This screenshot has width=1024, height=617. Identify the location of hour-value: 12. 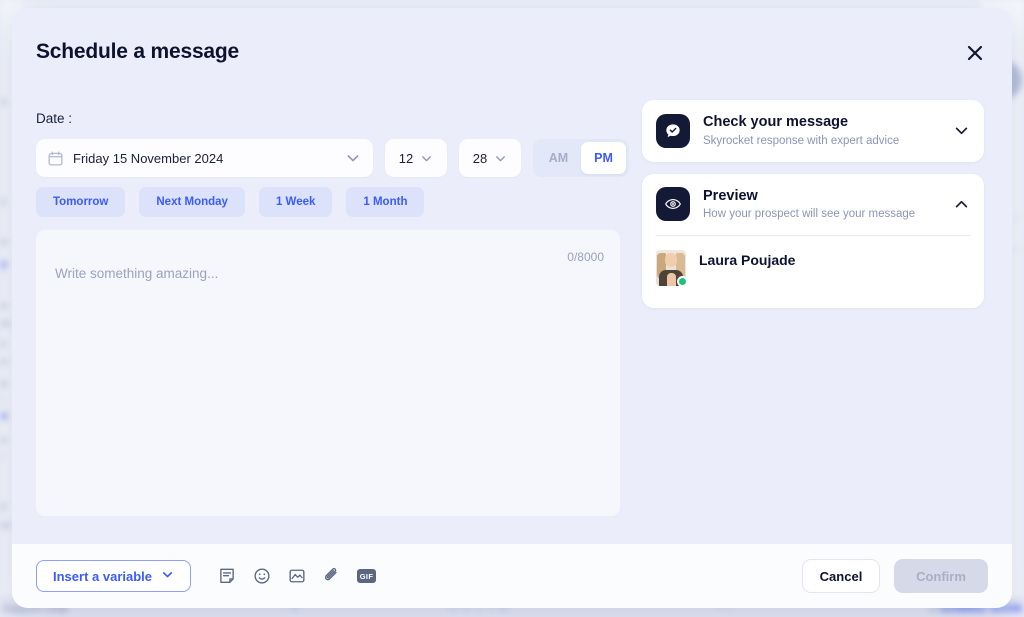
(406, 158).